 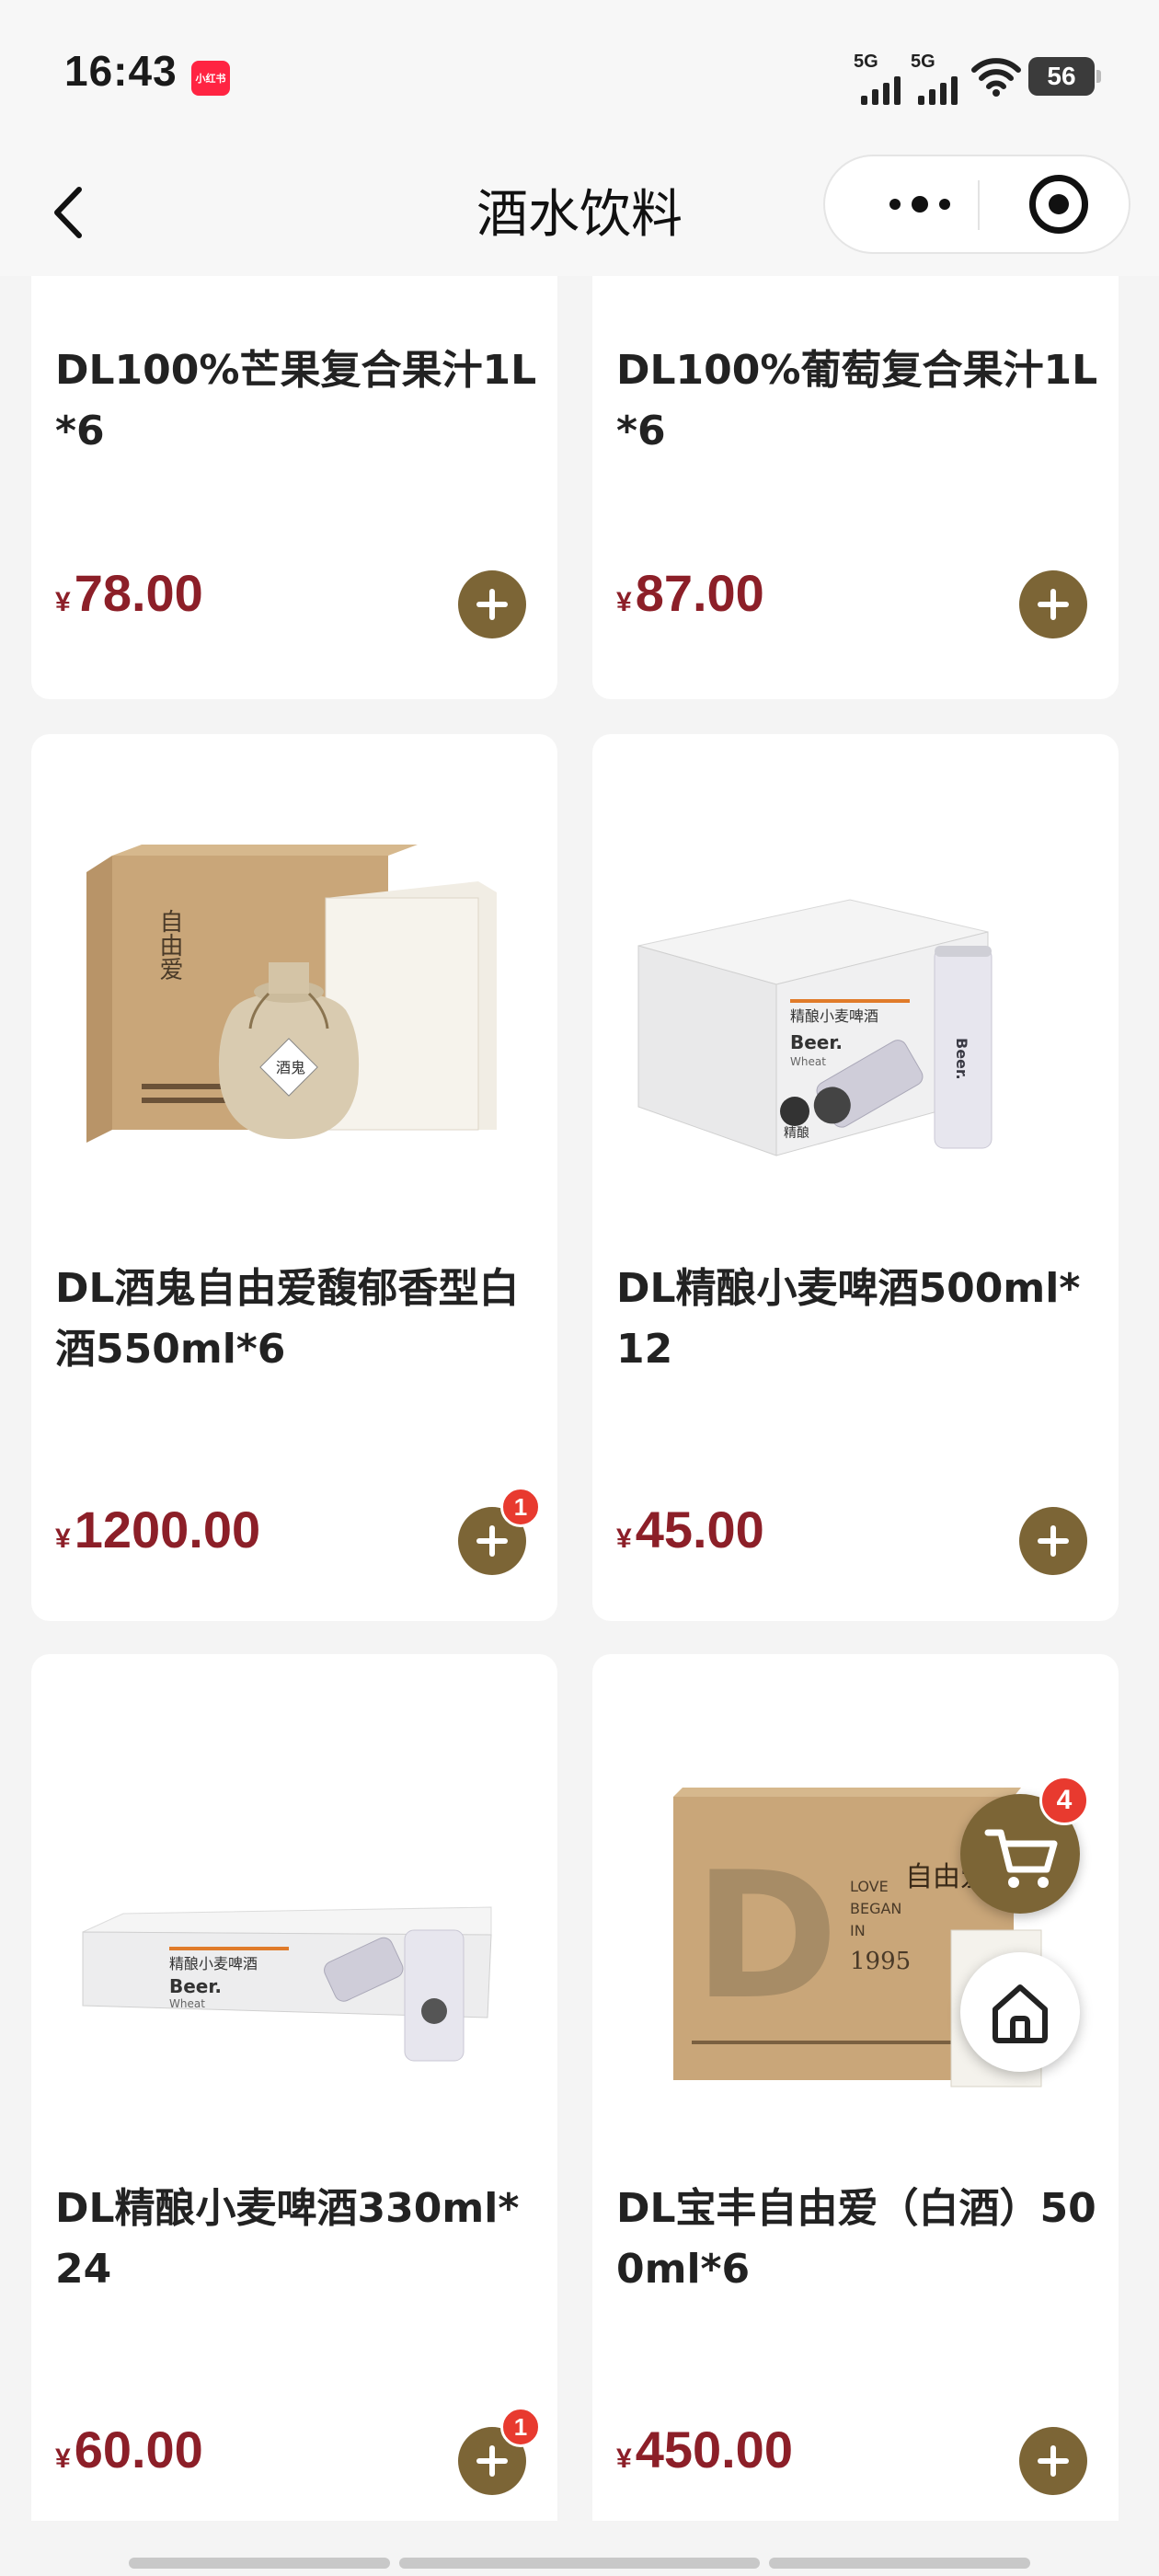 I want to click on product-price: ¥45.00, so click(x=690, y=1529).